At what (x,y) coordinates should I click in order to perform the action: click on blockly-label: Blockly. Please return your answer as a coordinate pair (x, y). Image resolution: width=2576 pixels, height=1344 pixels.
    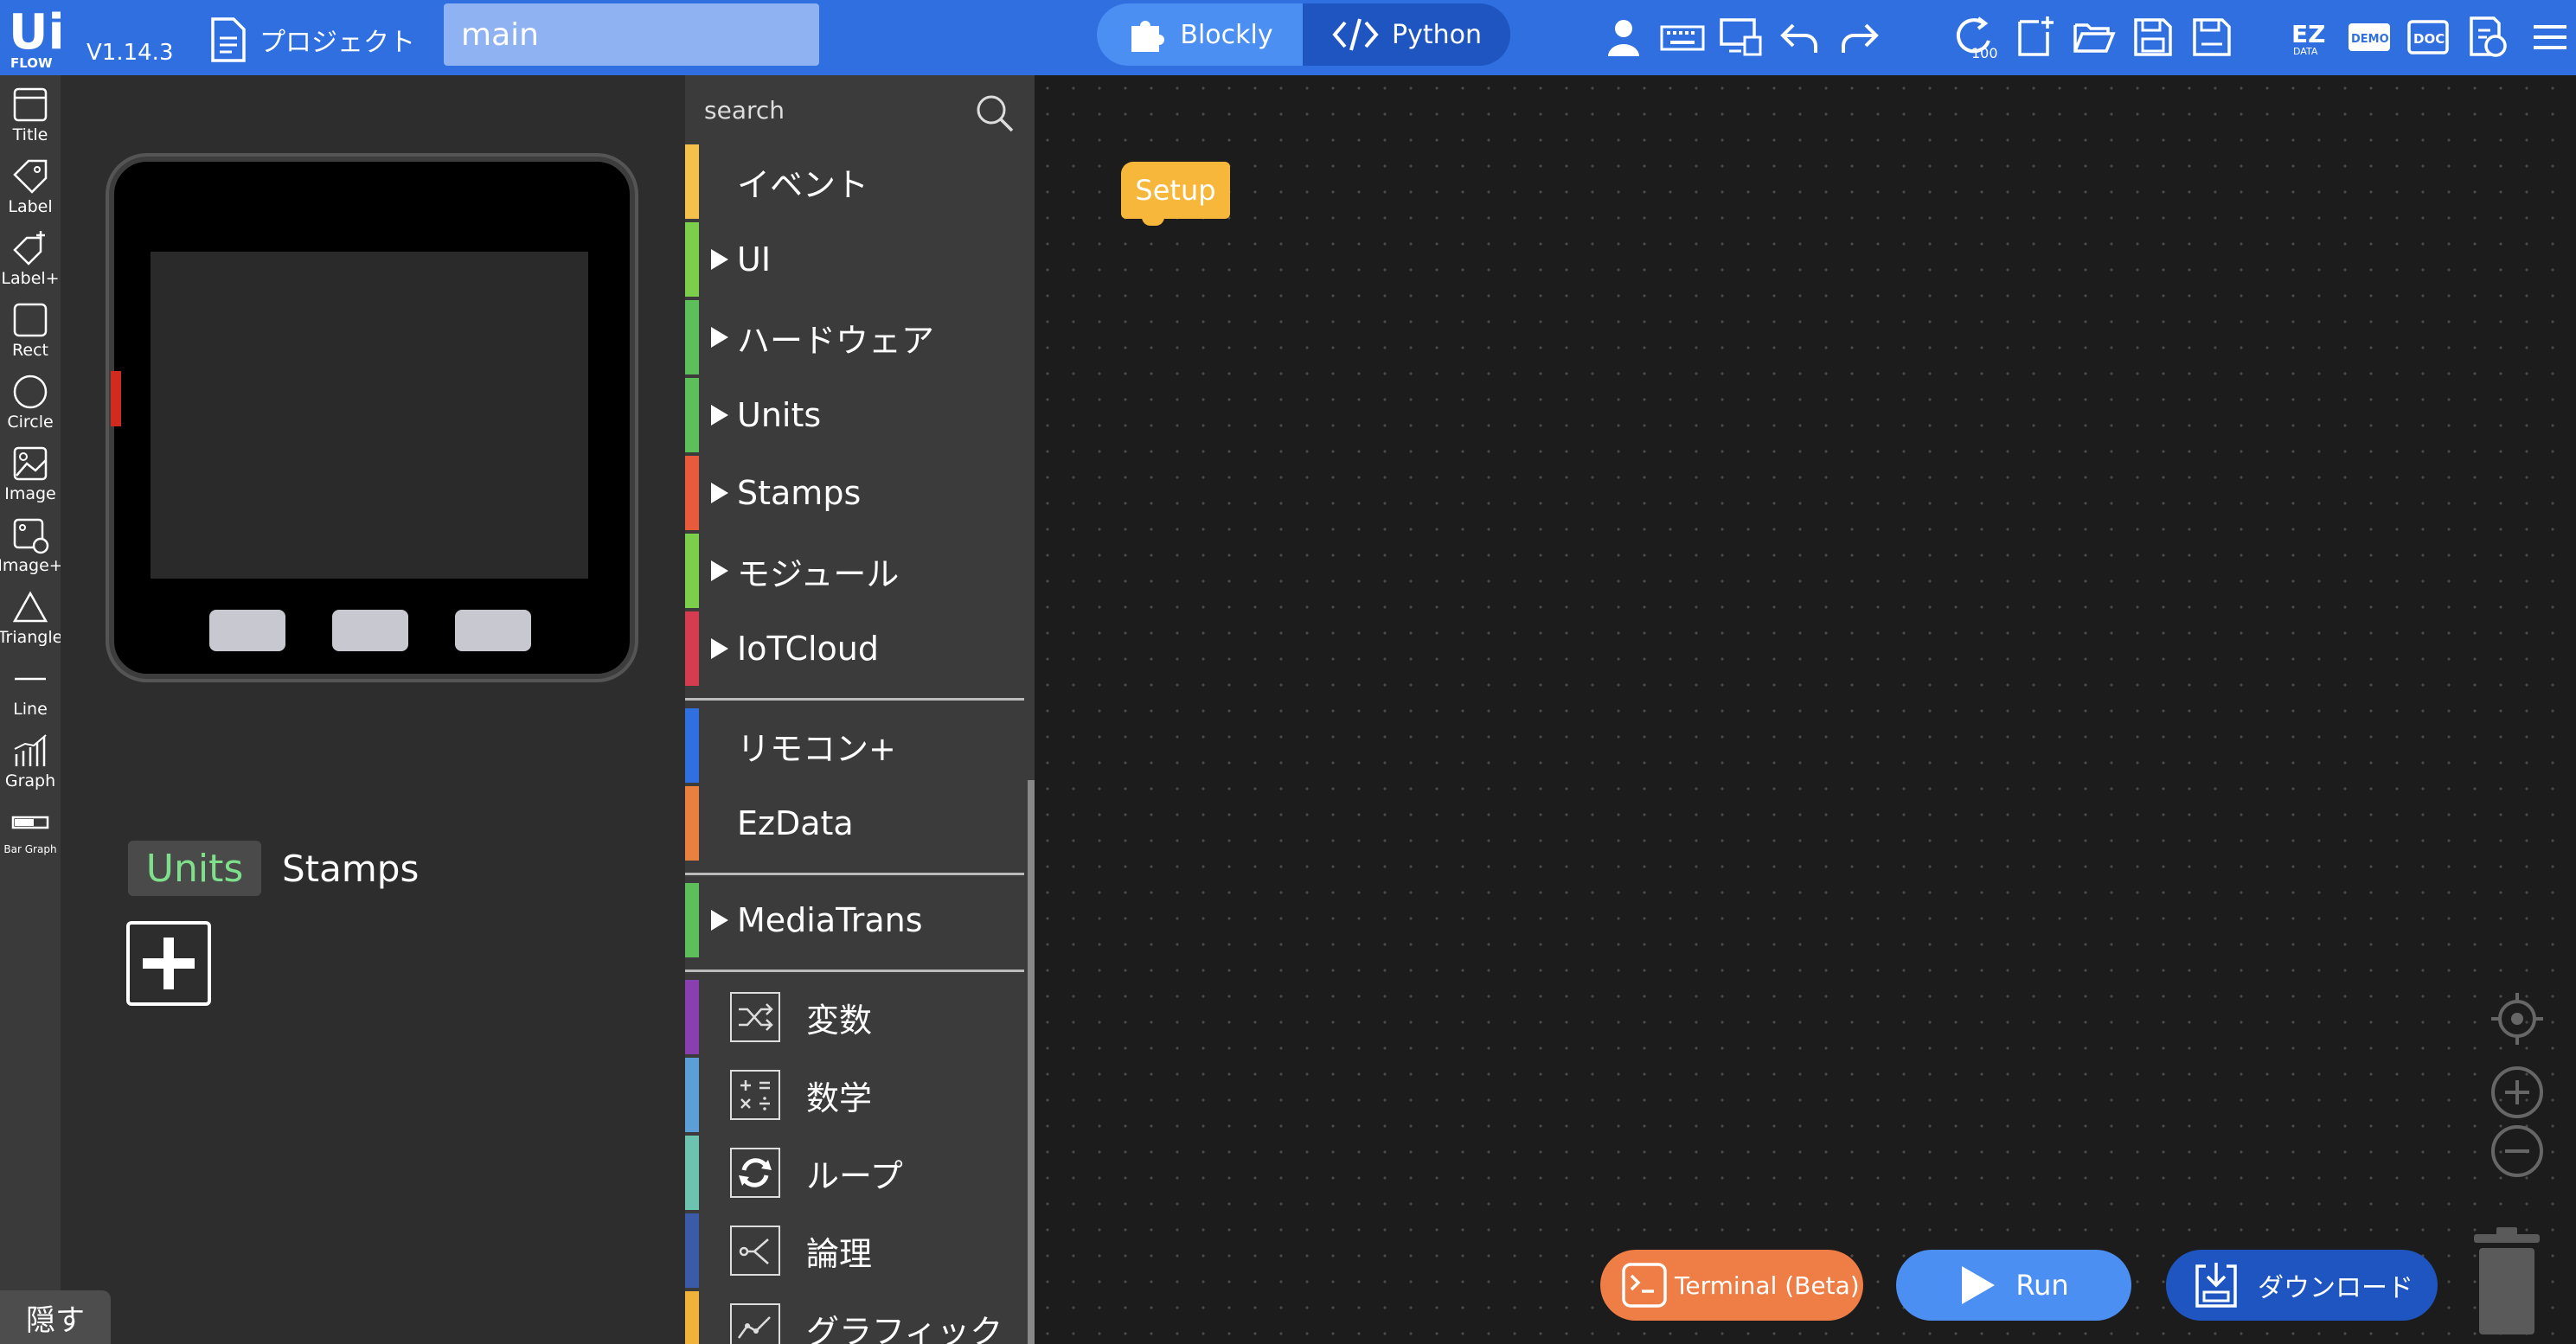
    Looking at the image, I should click on (1226, 34).